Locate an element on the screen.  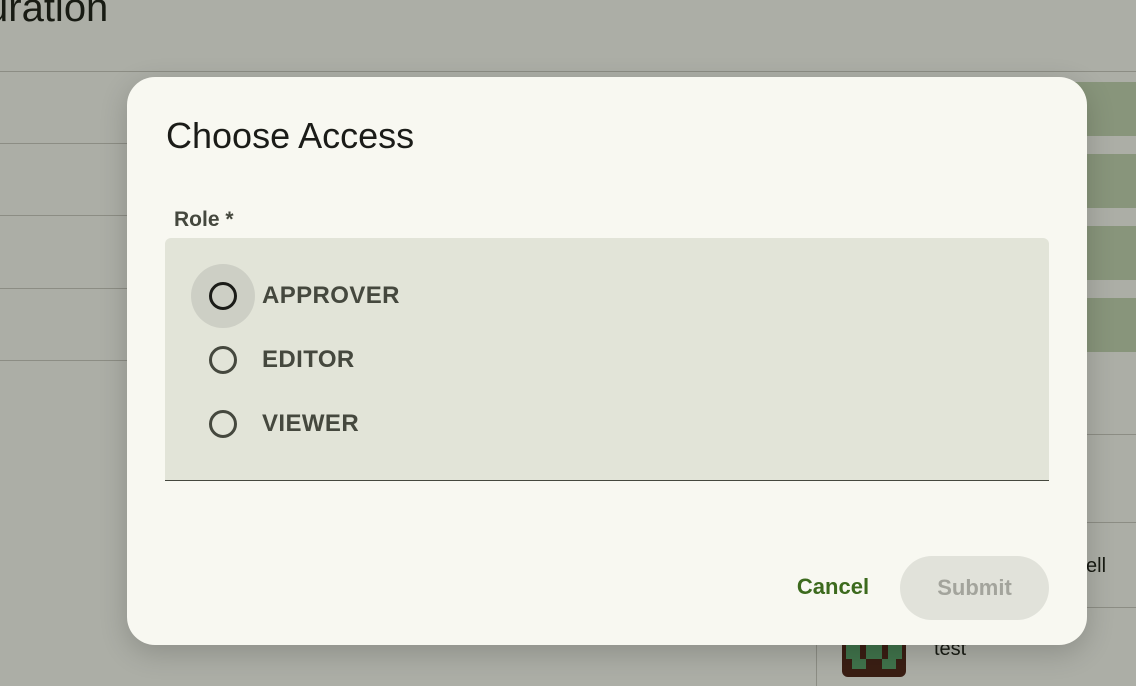
radio-option-editor: EDITOR is located at coordinates (391, 360).